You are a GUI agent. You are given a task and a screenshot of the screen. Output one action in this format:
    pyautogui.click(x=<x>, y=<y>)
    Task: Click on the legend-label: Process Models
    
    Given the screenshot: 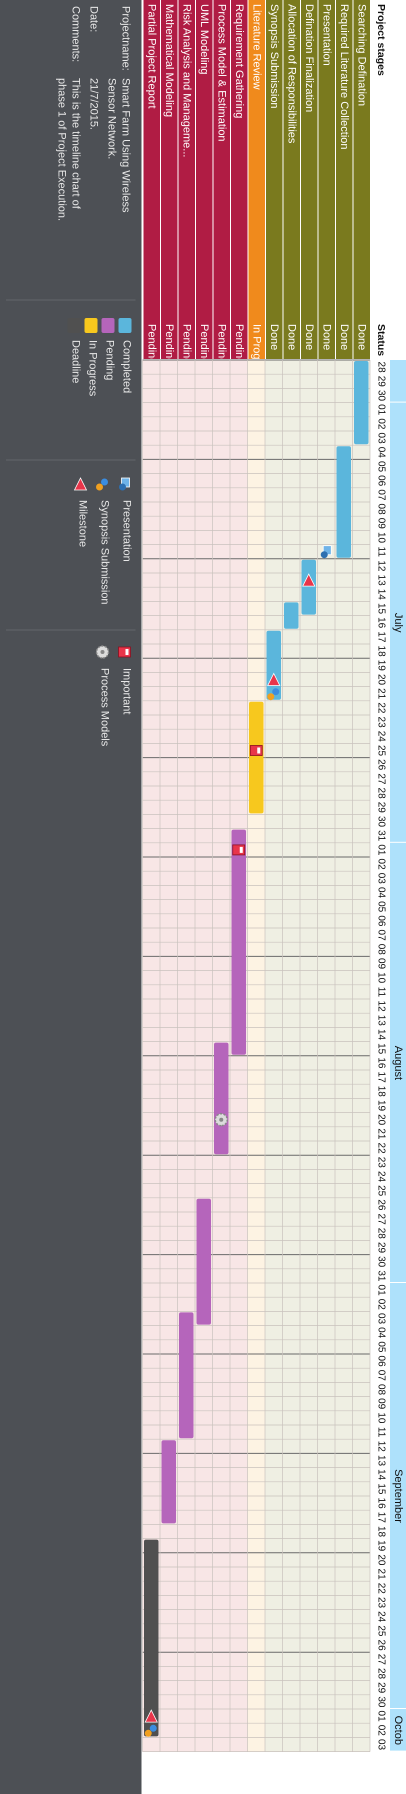 What is the action you would take?
    pyautogui.click(x=104, y=707)
    